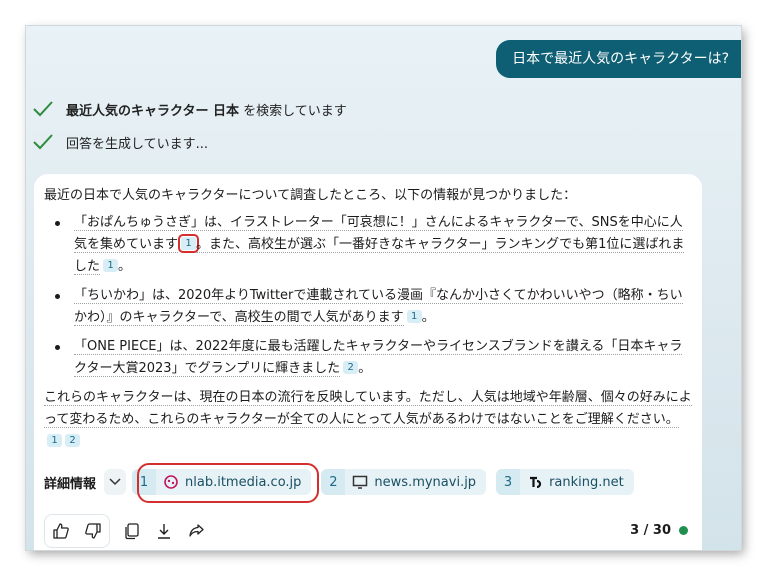 The height and width of the screenshot is (575, 767). I want to click on expand-sources-button, so click(115, 482).